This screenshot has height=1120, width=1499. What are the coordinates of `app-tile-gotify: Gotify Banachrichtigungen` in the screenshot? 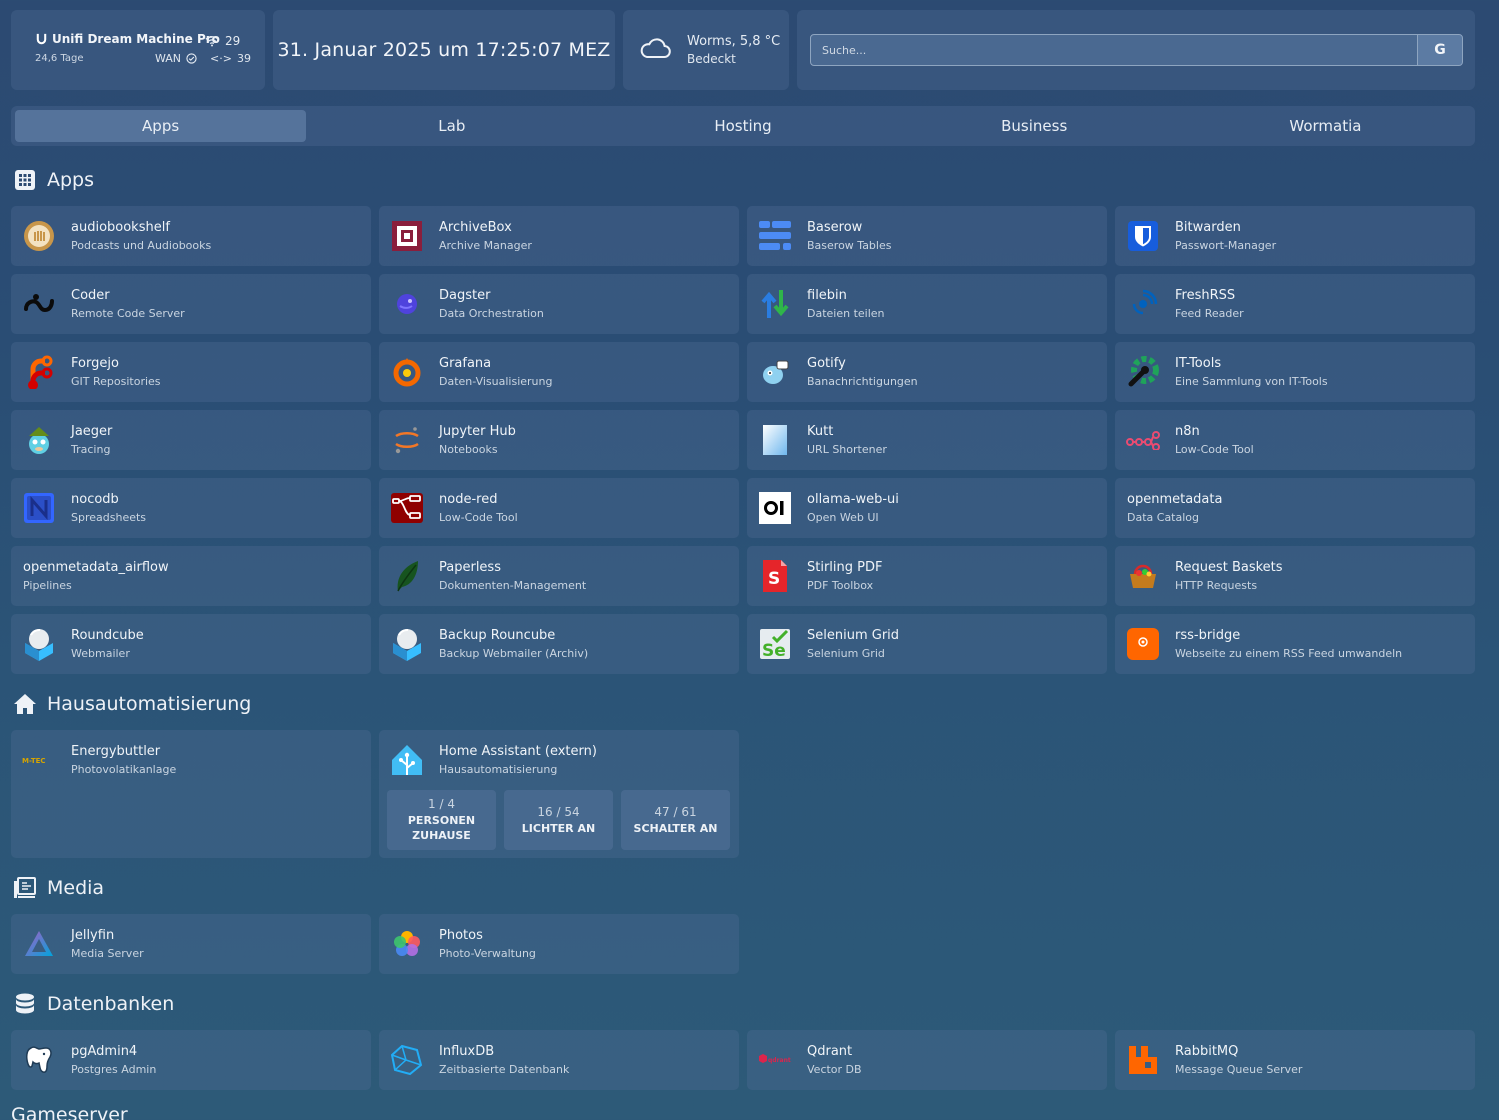 It's located at (927, 372).